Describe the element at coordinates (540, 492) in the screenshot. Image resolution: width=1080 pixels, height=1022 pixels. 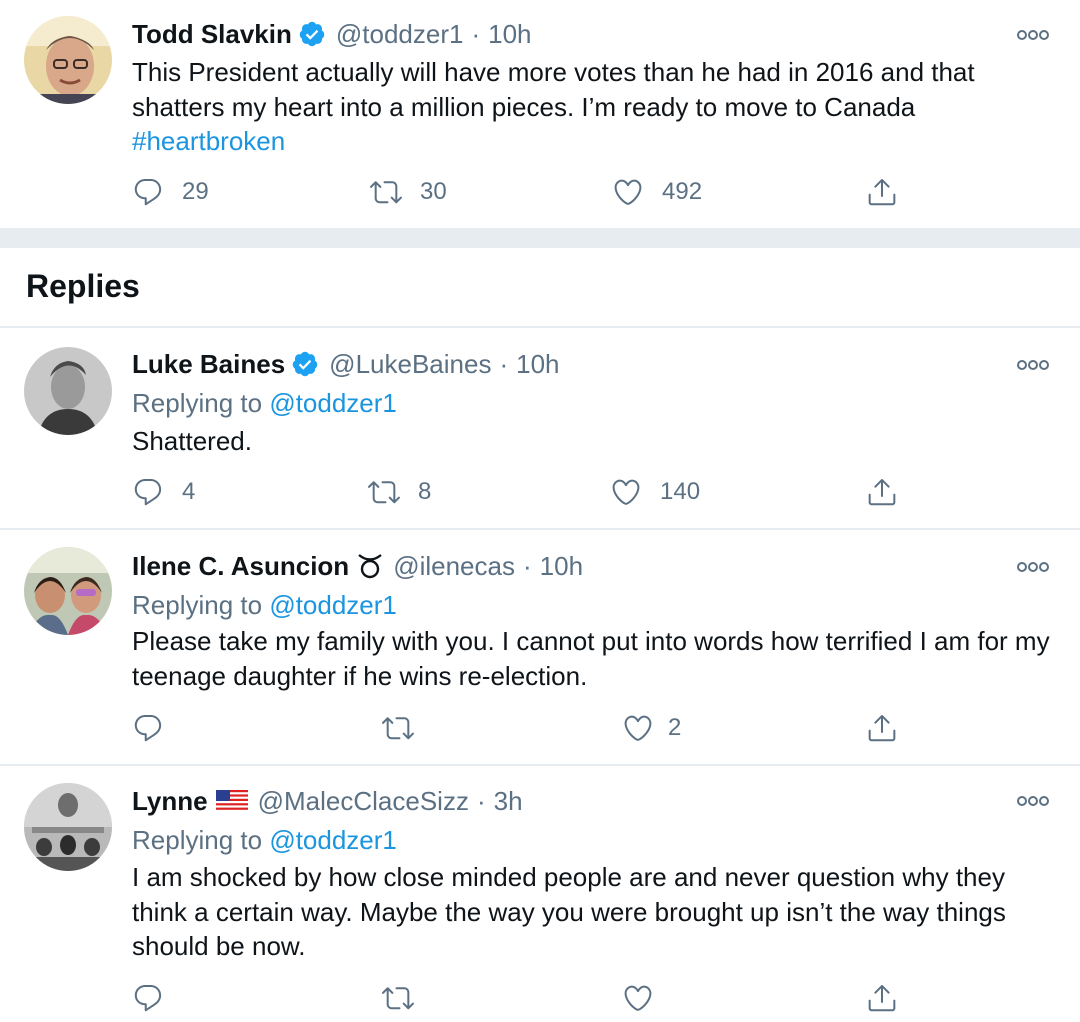
I see `tweet-actions: 4 8 140` at that location.